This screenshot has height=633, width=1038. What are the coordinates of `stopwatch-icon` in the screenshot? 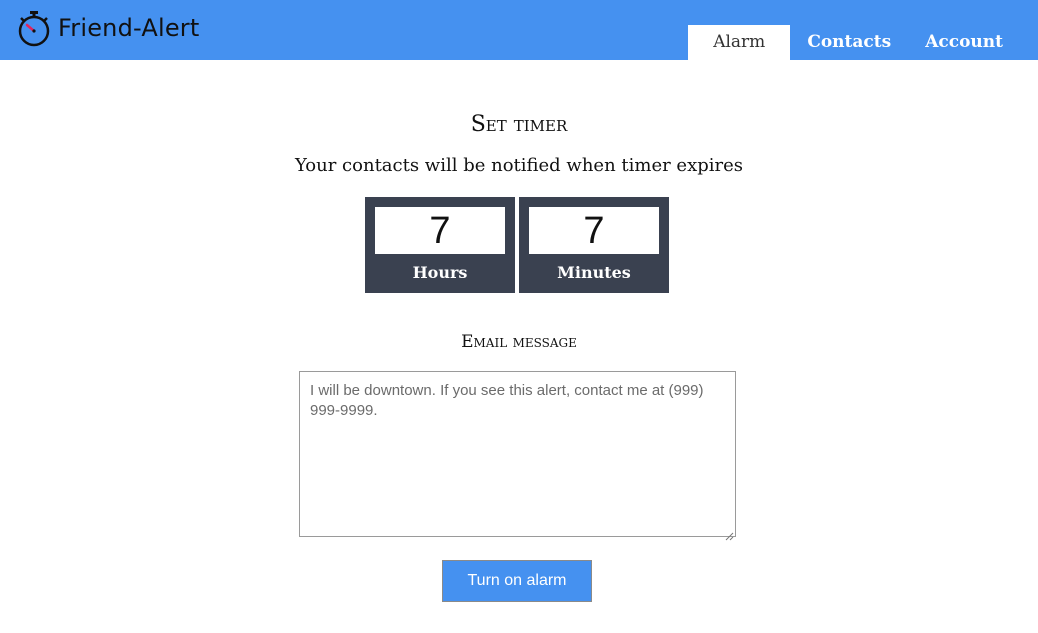 It's located at (34, 28).